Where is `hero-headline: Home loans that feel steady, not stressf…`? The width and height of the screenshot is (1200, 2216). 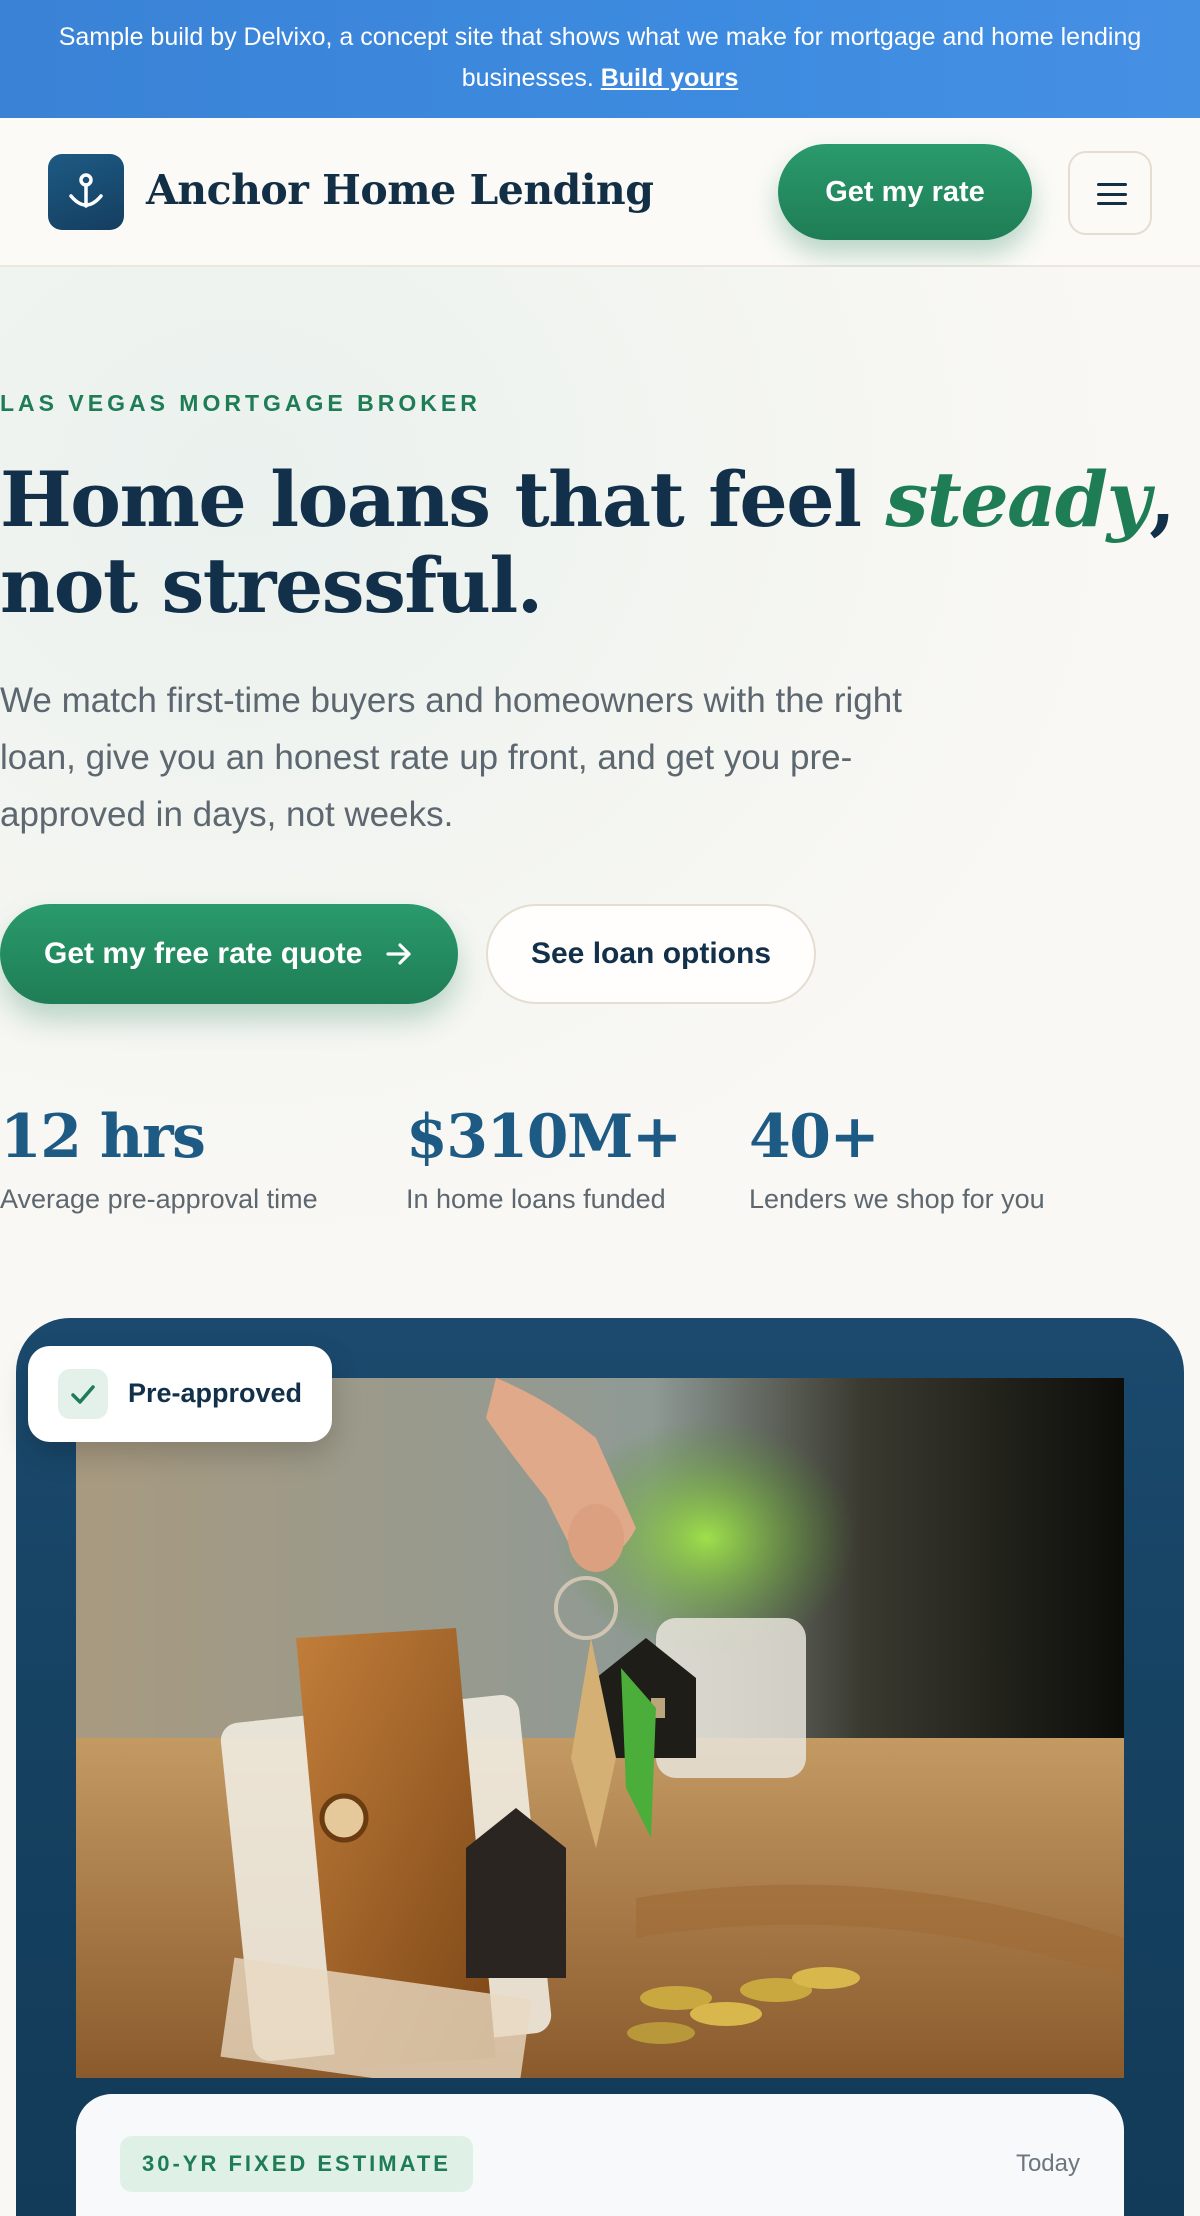
hero-headline: Home loans that feel steady, not stressf… is located at coordinates (595, 543).